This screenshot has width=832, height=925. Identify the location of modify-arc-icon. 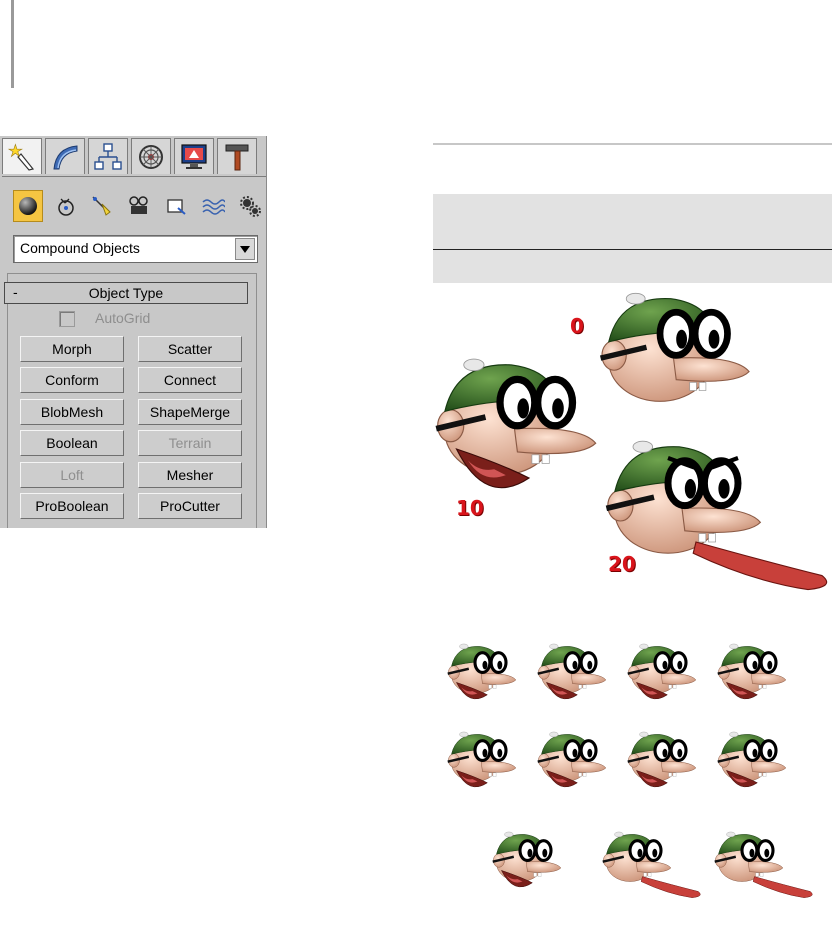
(65, 156).